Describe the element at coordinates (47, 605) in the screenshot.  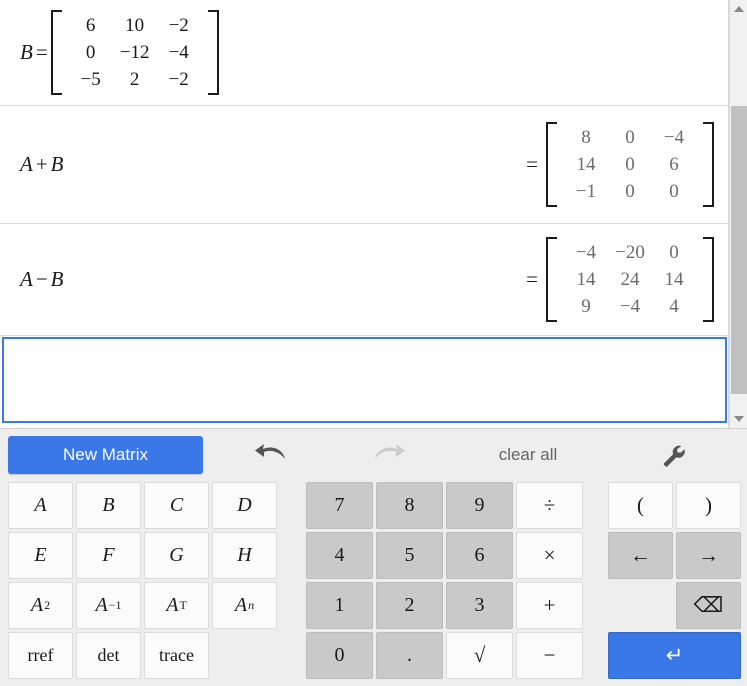
I see `key-exponent: 2` at that location.